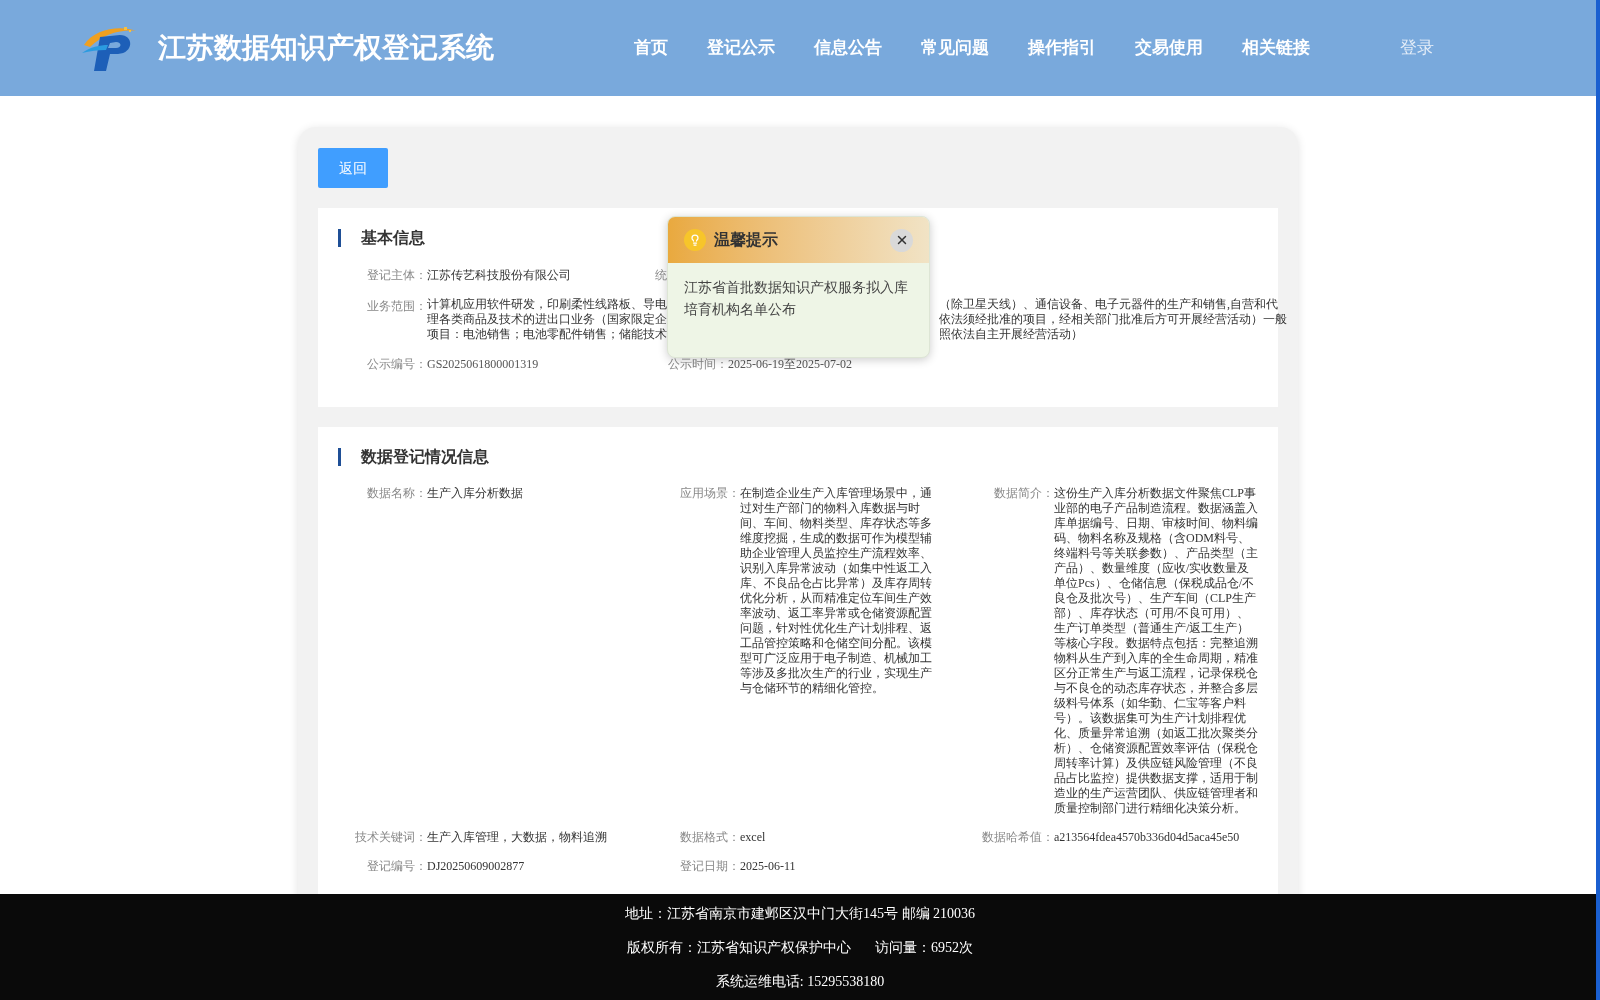 This screenshot has width=1600, height=1000. What do you see at coordinates (476, 866) in the screenshot?
I see `field-value: DJ20250609002877` at bounding box center [476, 866].